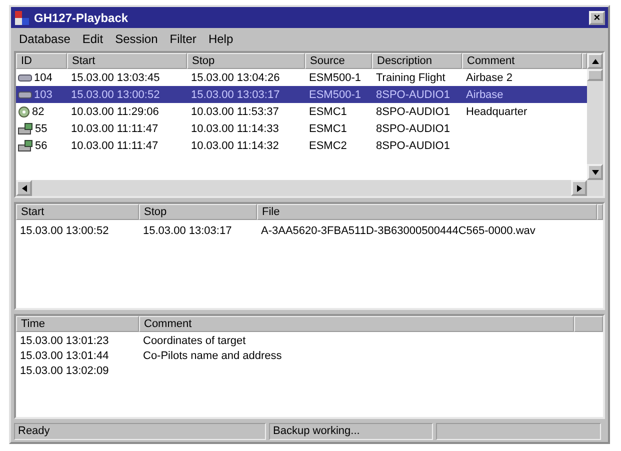  What do you see at coordinates (427, 212) in the screenshot?
I see `column-header: File` at bounding box center [427, 212].